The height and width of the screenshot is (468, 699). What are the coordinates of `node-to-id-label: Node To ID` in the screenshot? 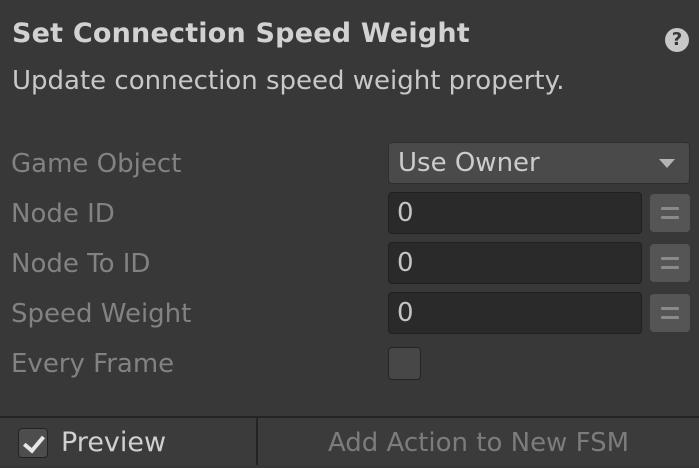 It's located at (81, 264).